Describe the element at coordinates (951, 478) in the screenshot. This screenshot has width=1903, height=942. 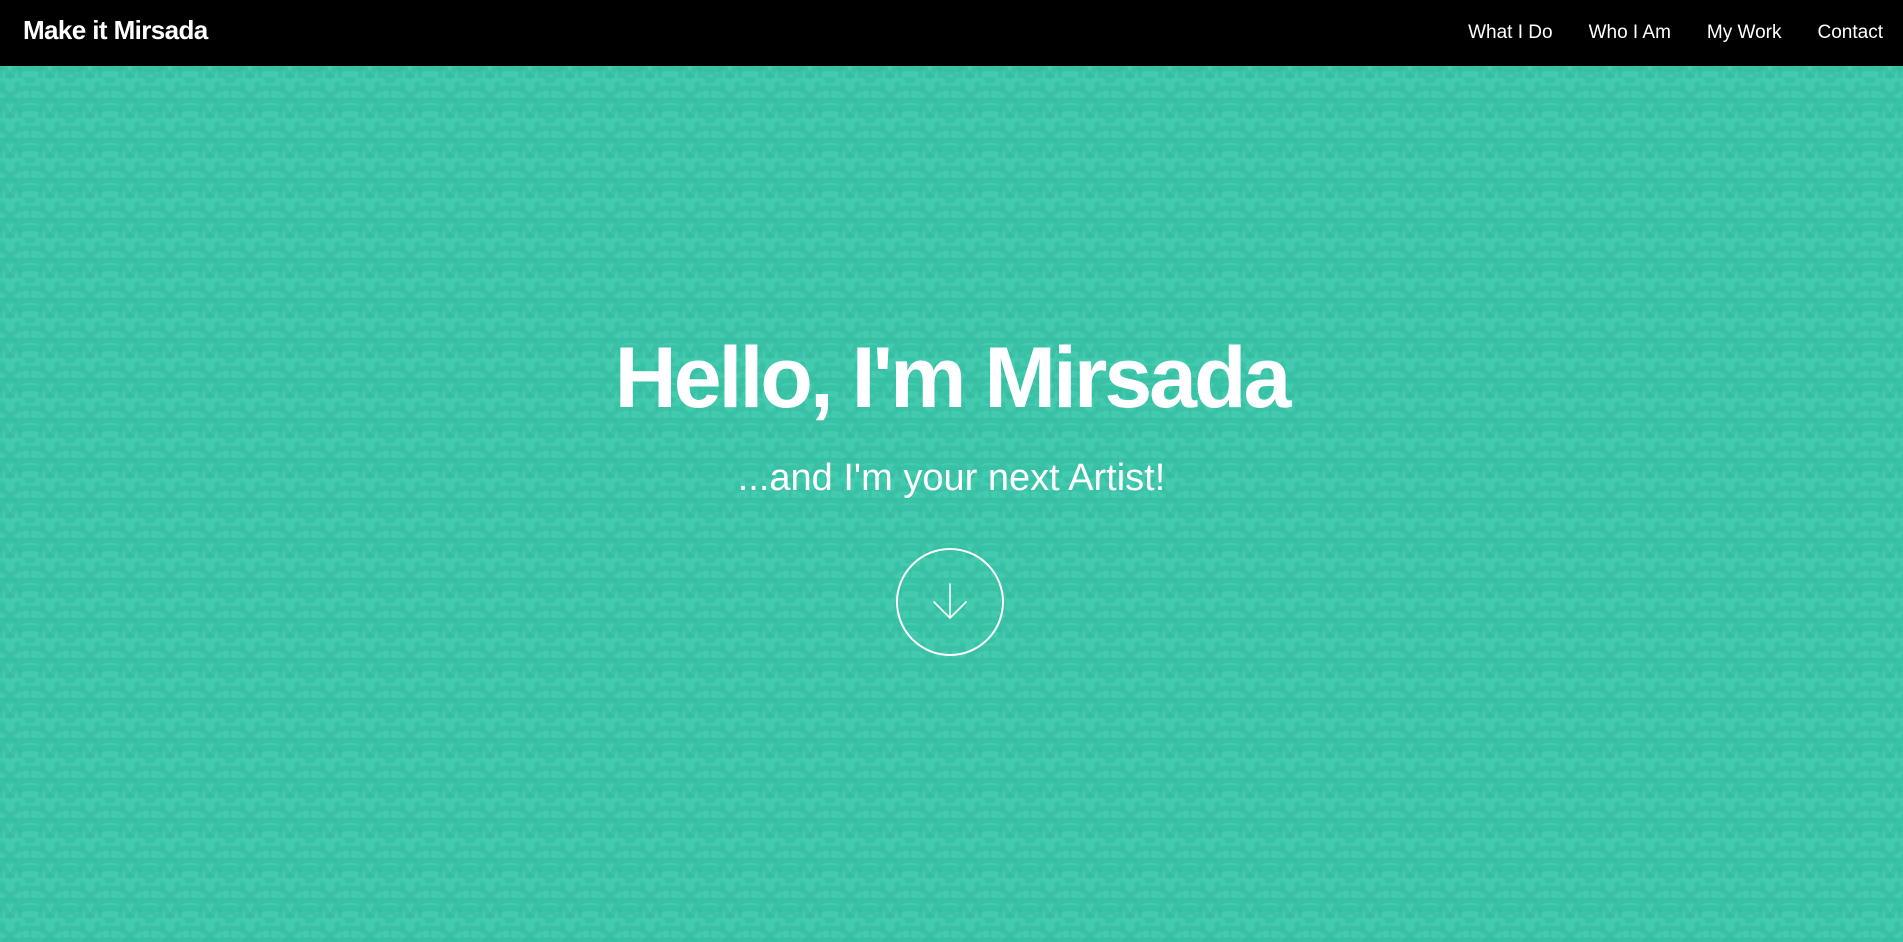
I see `hero-subtitle: ...and I'm your next Artist!` at that location.